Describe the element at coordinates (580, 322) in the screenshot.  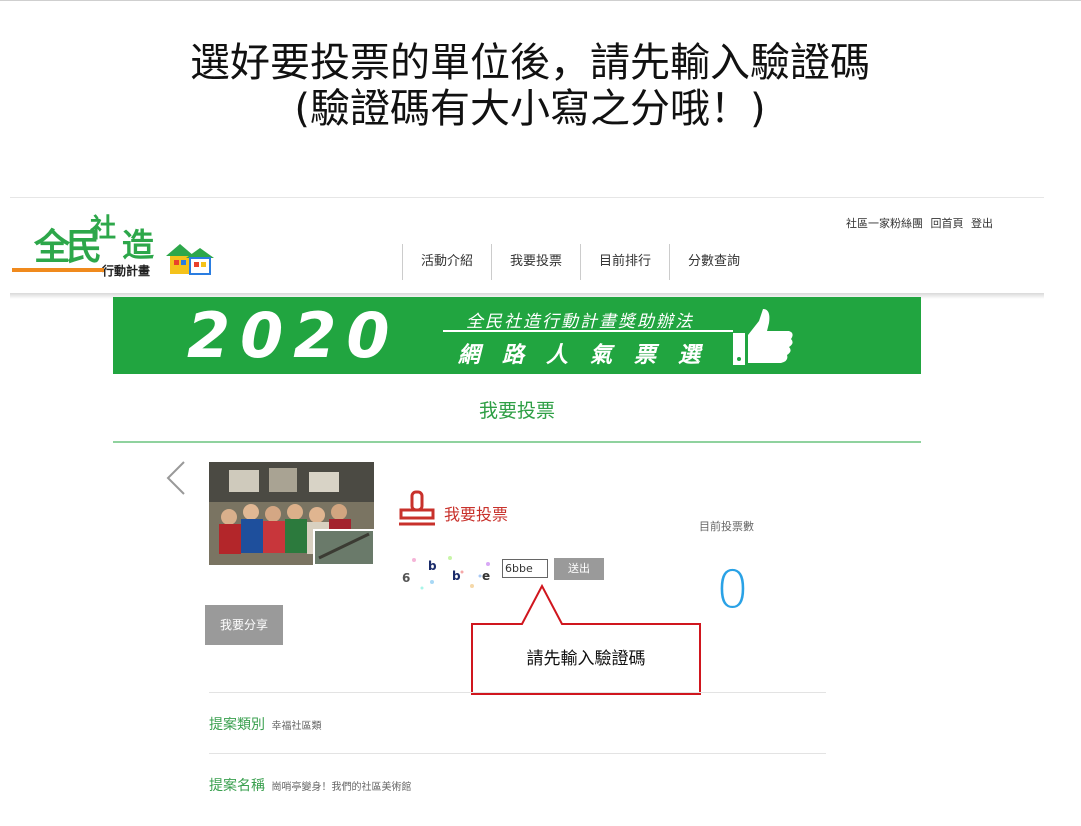
I see `banner-subtitle-top: 全民社造行動計畫獎助辦法` at that location.